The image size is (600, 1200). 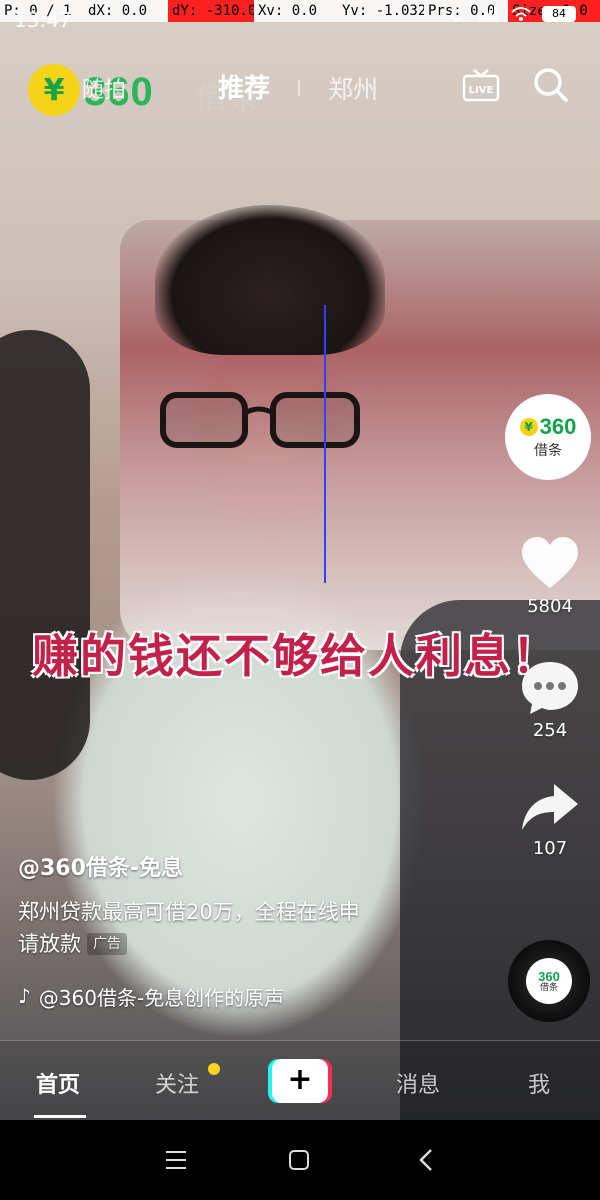 I want to click on bottom-nav: 首页 关注 + 消息 我, so click(x=300, y=1080).